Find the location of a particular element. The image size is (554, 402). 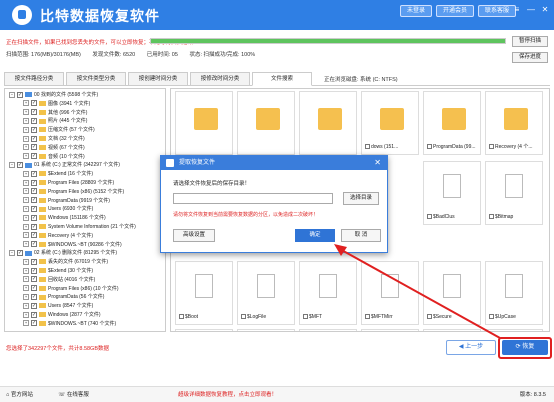

tree-row: + $WINDOWS.~BT (90286 个文件) is located at coordinates (72, 245).